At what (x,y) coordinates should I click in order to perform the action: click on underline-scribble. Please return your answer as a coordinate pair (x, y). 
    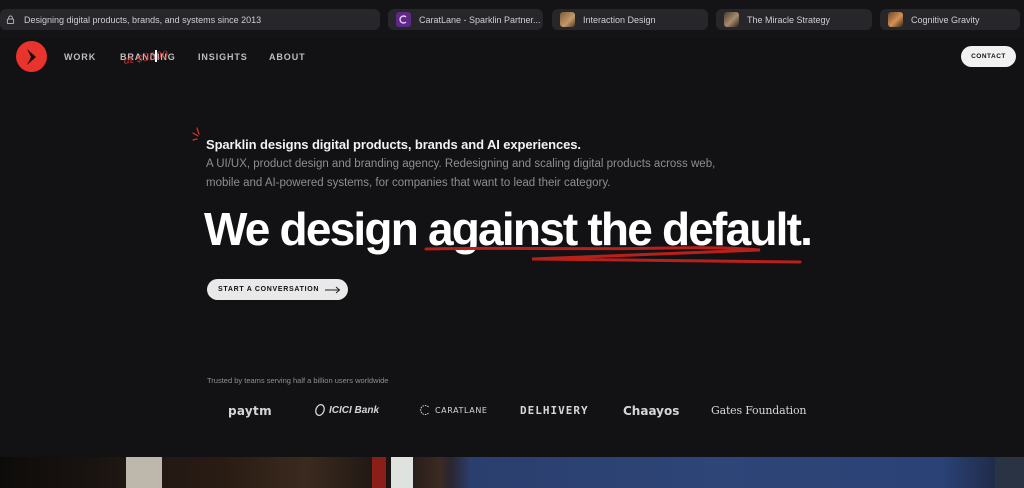
    Looking at the image, I should click on (613, 255).